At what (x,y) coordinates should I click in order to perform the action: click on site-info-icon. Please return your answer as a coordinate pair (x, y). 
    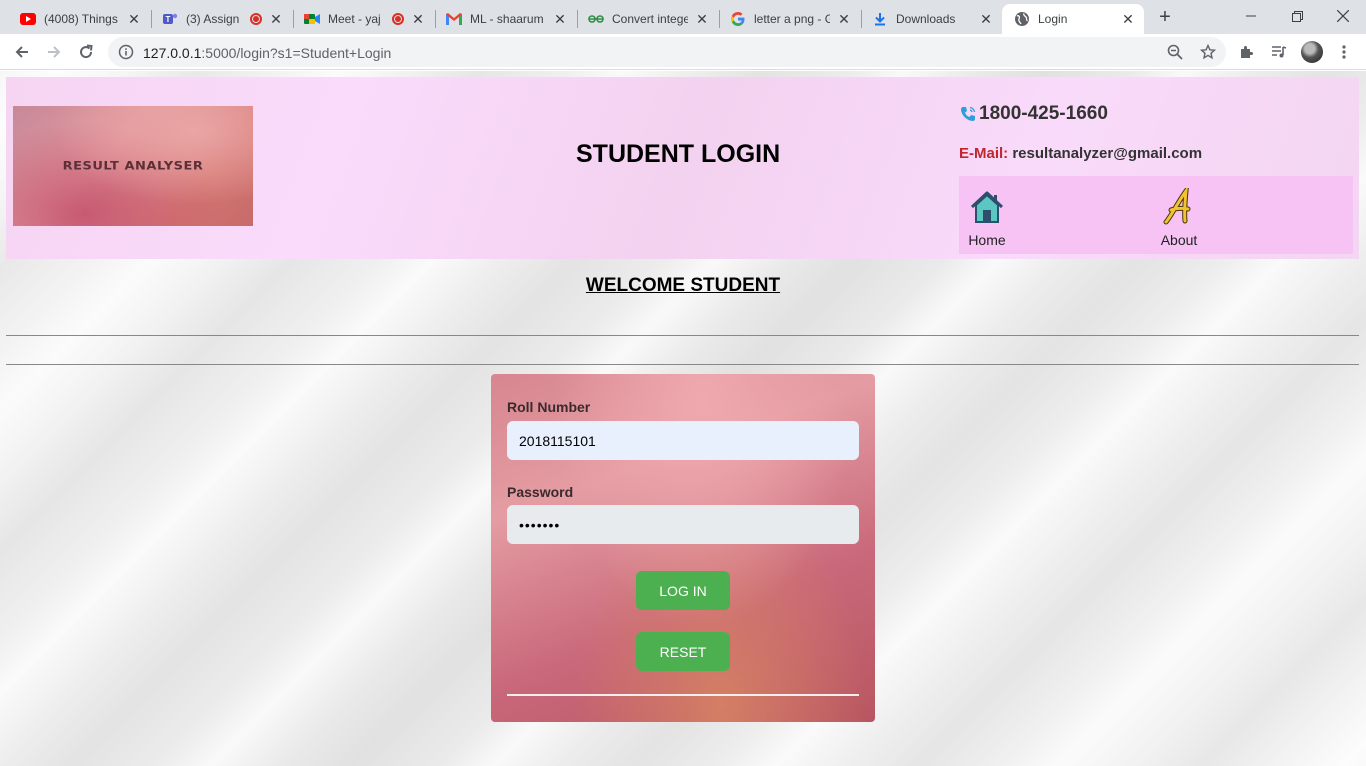
    Looking at the image, I should click on (126, 52).